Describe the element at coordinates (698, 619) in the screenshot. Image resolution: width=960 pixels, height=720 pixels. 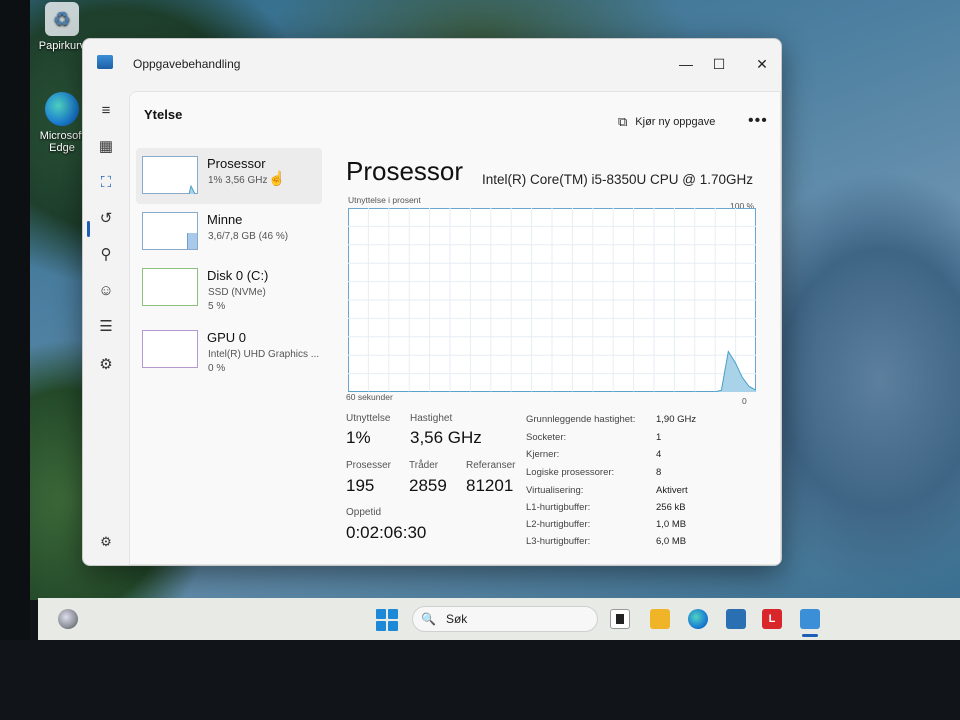
I see `edge-app-icon` at that location.